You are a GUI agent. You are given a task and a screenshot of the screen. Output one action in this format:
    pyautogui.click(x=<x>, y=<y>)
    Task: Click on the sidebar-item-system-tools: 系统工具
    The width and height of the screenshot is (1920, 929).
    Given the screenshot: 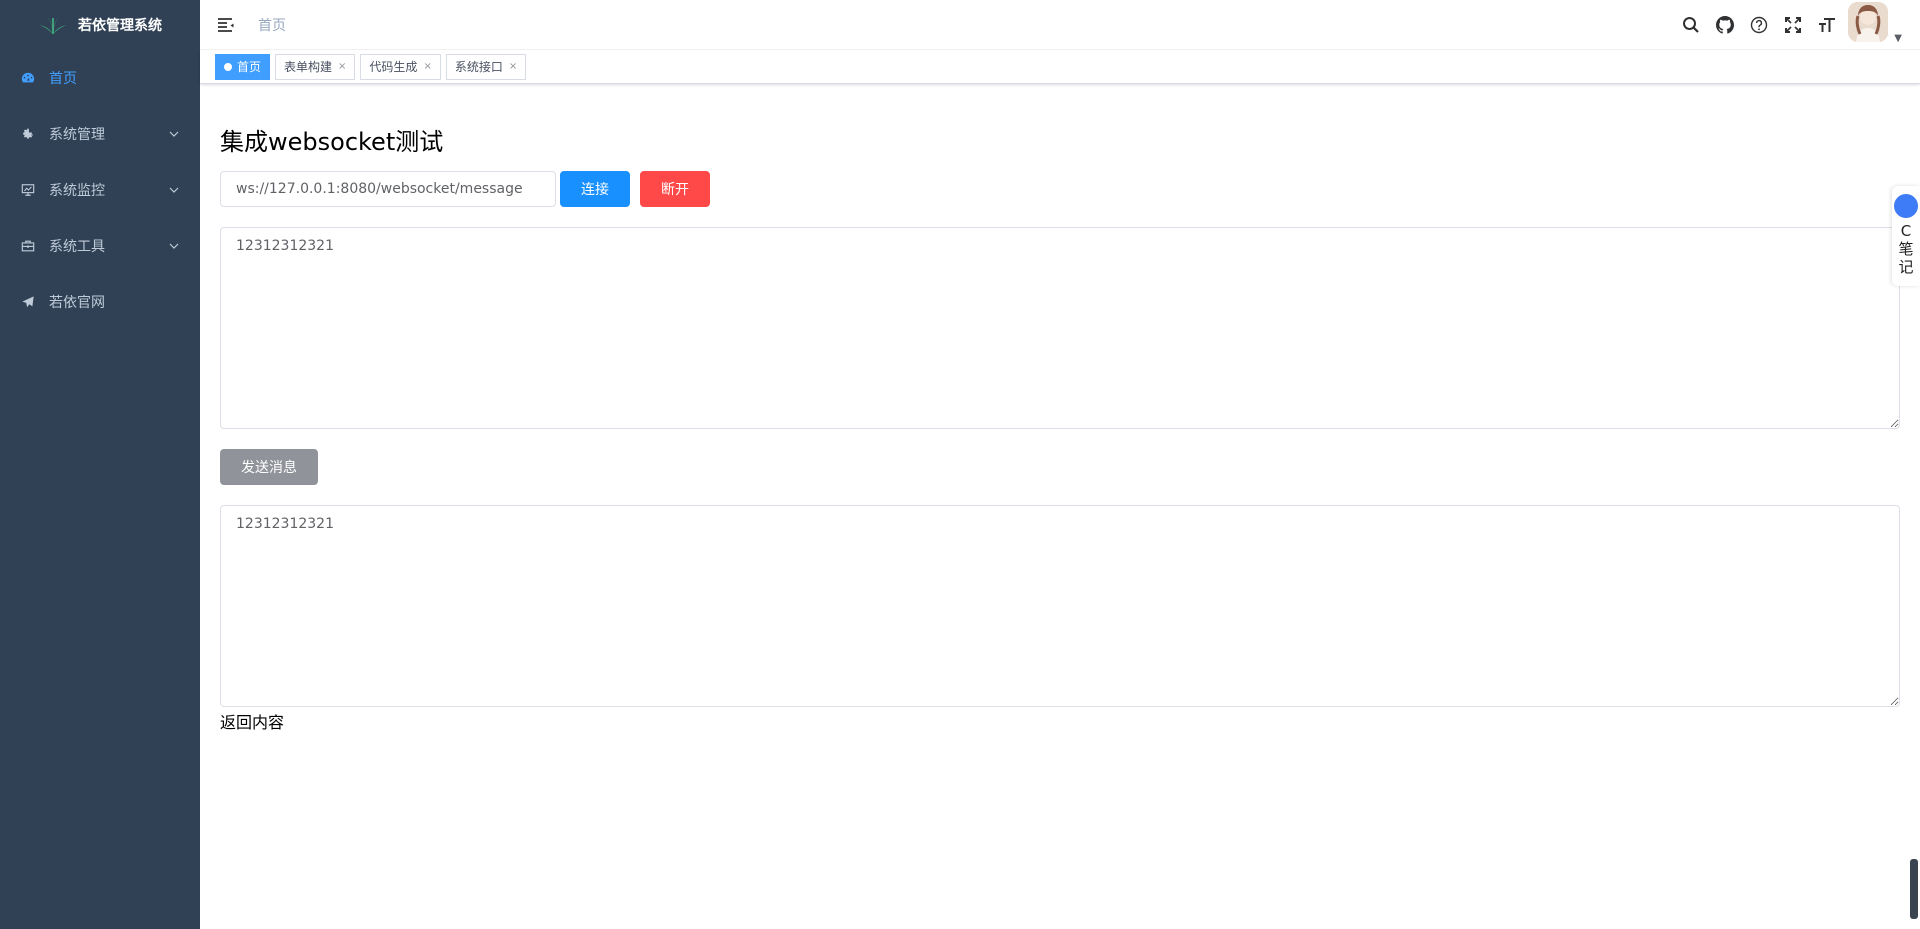 What is the action you would take?
    pyautogui.click(x=100, y=246)
    